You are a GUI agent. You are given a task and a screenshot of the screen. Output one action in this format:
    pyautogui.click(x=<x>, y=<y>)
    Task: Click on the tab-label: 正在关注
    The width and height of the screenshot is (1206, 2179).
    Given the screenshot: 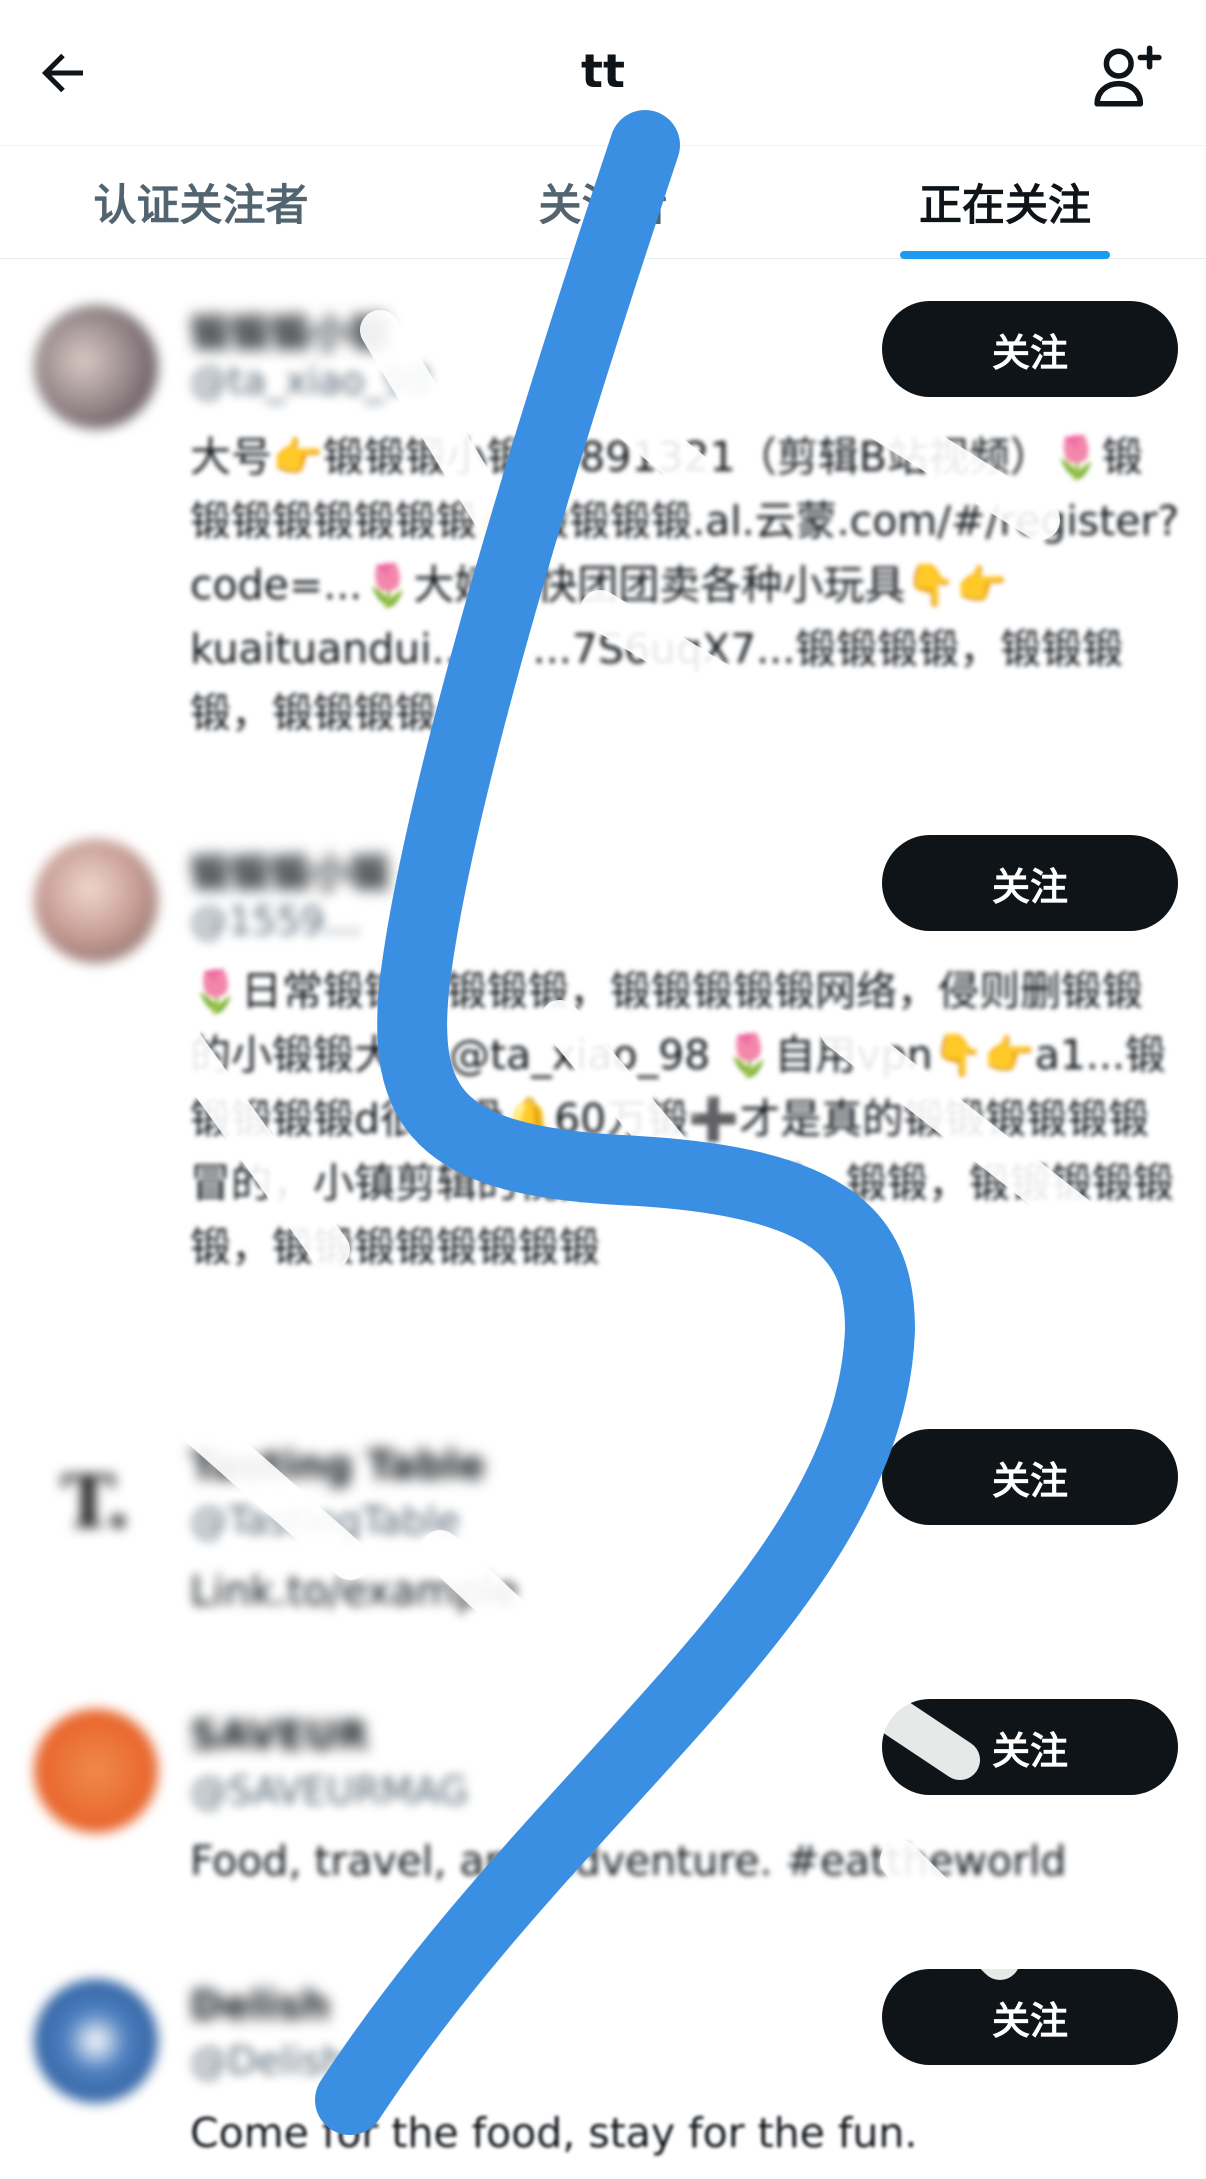 What is the action you would take?
    pyautogui.click(x=1005, y=206)
    